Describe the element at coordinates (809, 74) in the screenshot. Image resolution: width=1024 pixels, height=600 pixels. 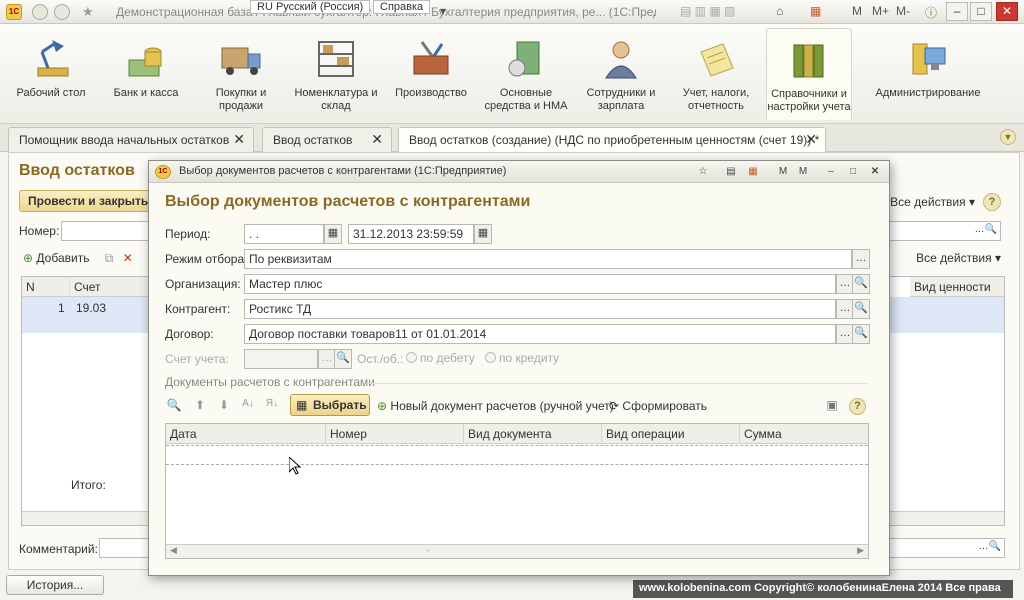
I see `section-references-settings: Справочники и настройки учета` at that location.